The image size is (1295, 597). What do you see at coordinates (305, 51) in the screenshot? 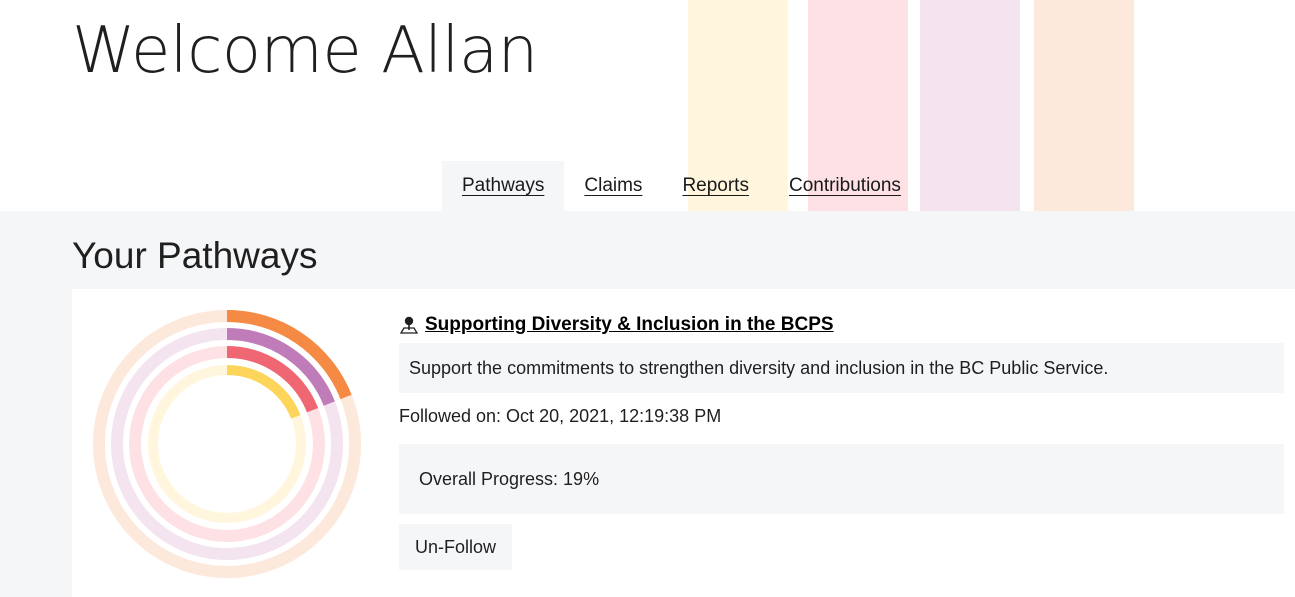
I see `welcome-heading: Welcome Allan` at bounding box center [305, 51].